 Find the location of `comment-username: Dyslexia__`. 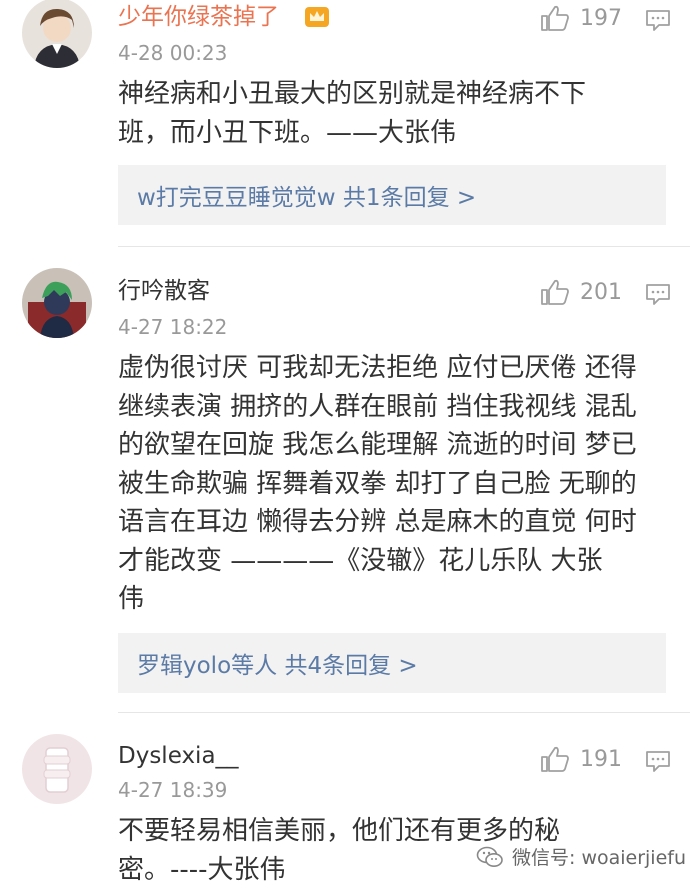

comment-username: Dyslexia__ is located at coordinates (178, 756).